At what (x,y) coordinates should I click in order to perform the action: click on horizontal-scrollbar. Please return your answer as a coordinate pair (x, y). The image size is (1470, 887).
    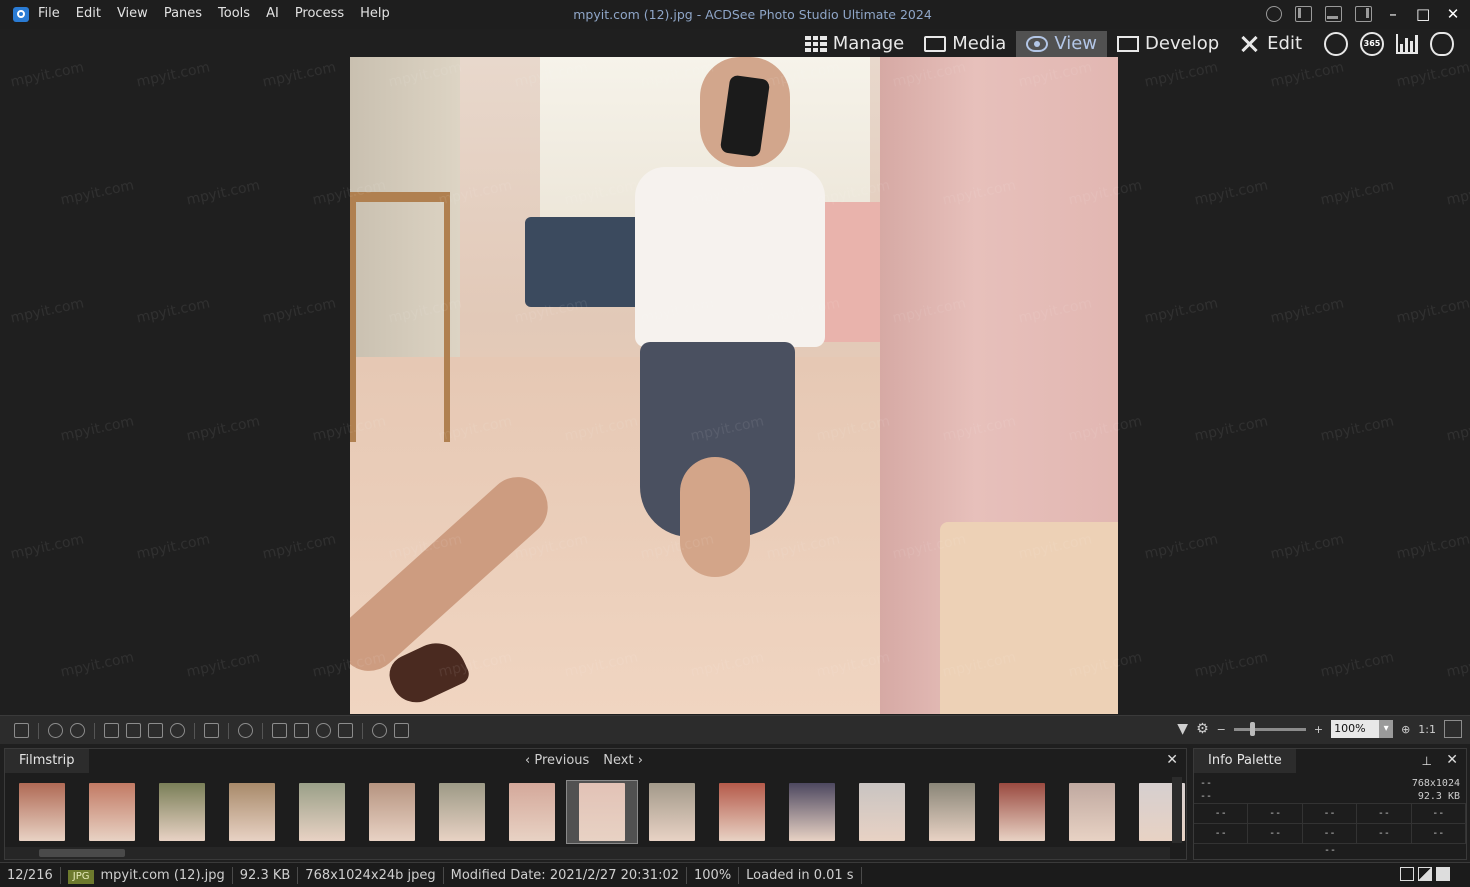
    Looking at the image, I should click on (587, 853).